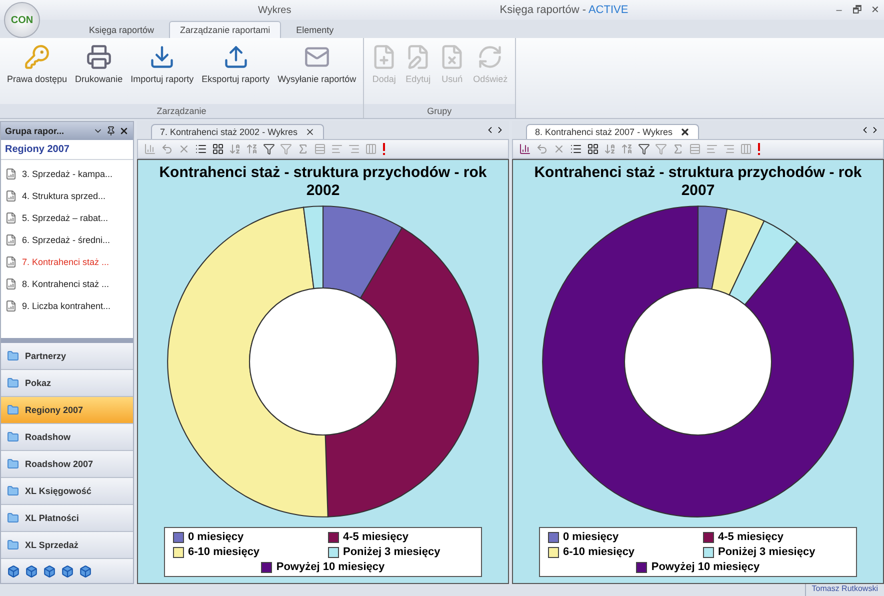 The height and width of the screenshot is (596, 884). I want to click on group-item: Roadshow 2007, so click(67, 464).